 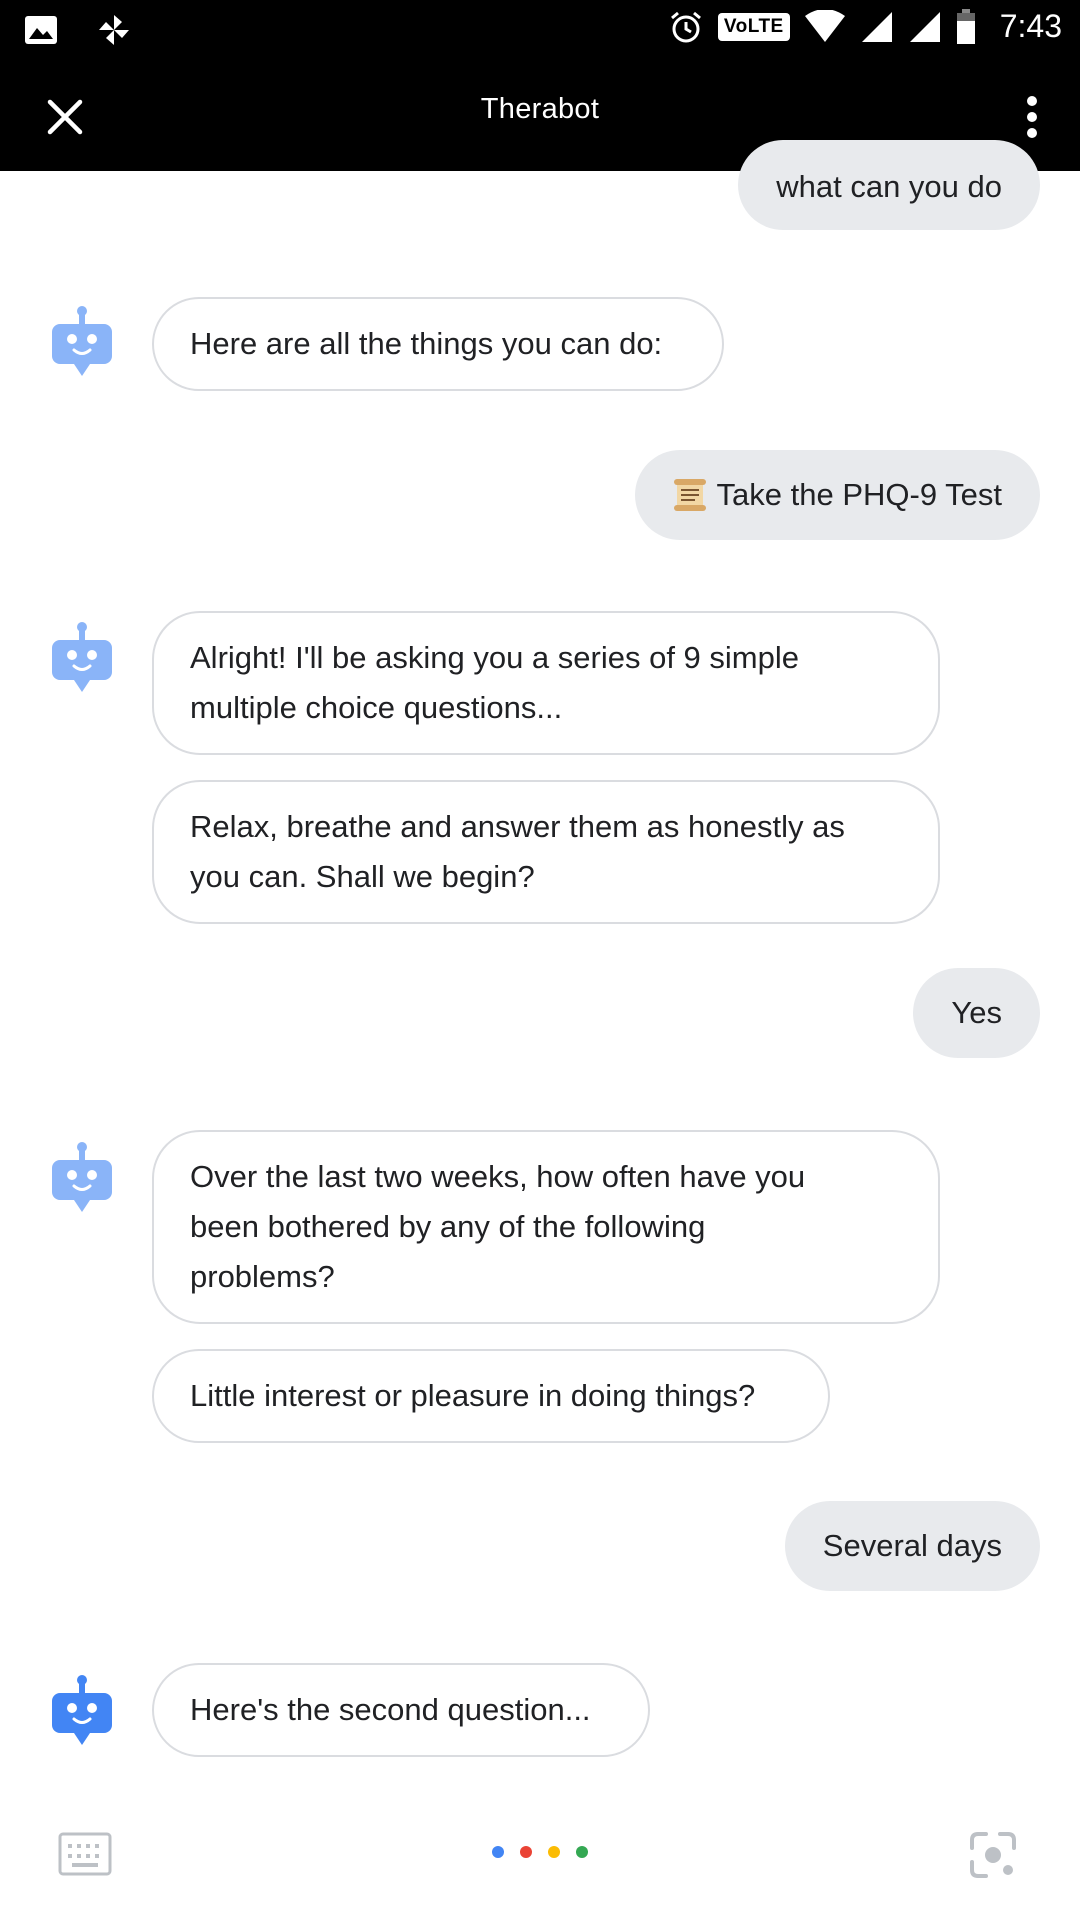 I want to click on pinwheel-icon, so click(x=114, y=30).